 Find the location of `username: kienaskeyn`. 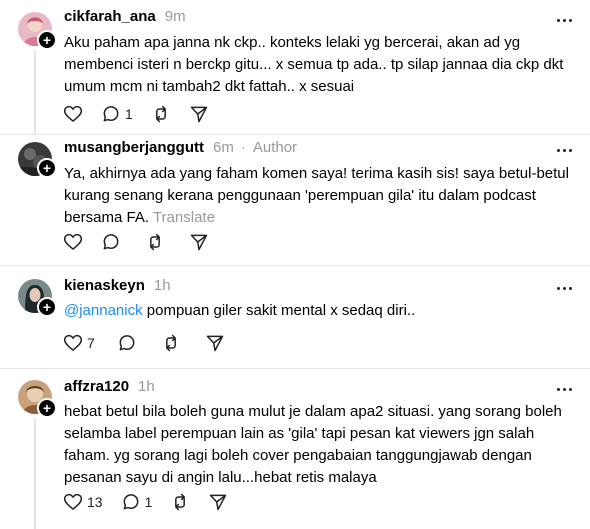

username: kienaskeyn is located at coordinates (104, 285).